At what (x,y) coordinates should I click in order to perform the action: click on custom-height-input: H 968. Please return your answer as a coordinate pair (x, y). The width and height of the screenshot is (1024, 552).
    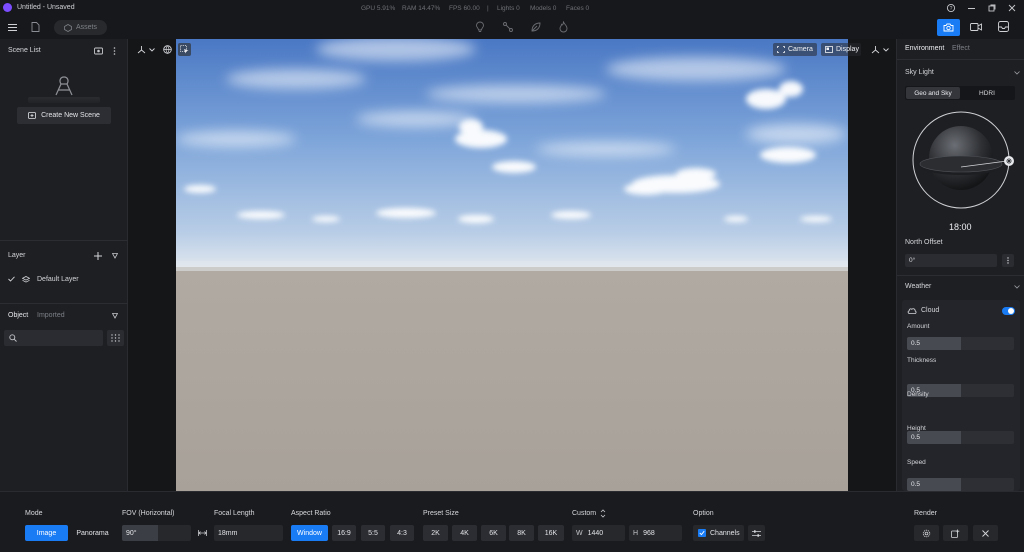
    Looking at the image, I should click on (655, 533).